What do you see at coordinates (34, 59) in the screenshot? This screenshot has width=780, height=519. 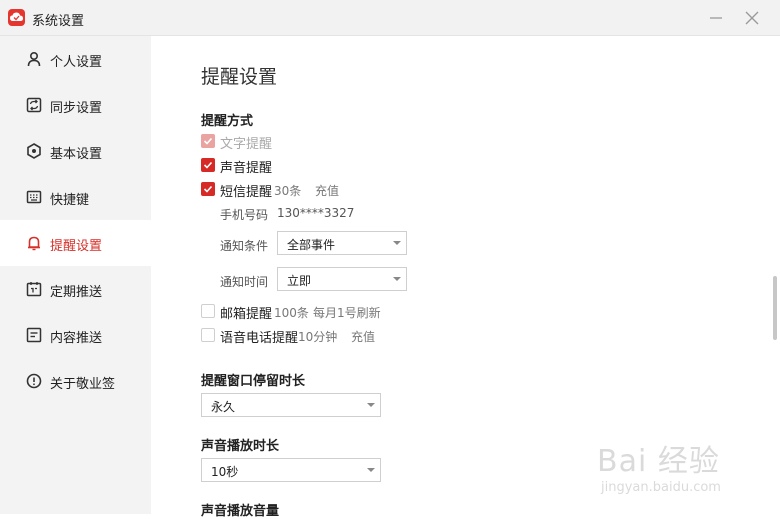 I see `user-icon` at bounding box center [34, 59].